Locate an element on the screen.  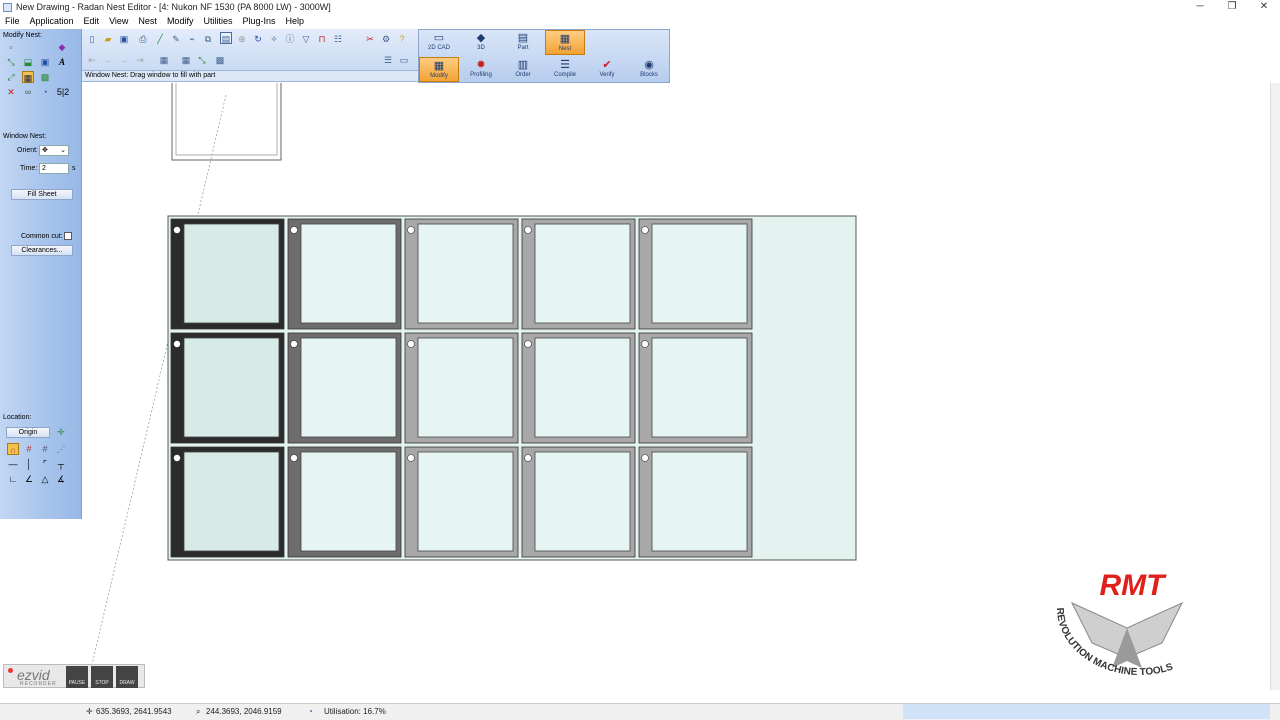
origin-button: Origin is located at coordinates (28, 432).